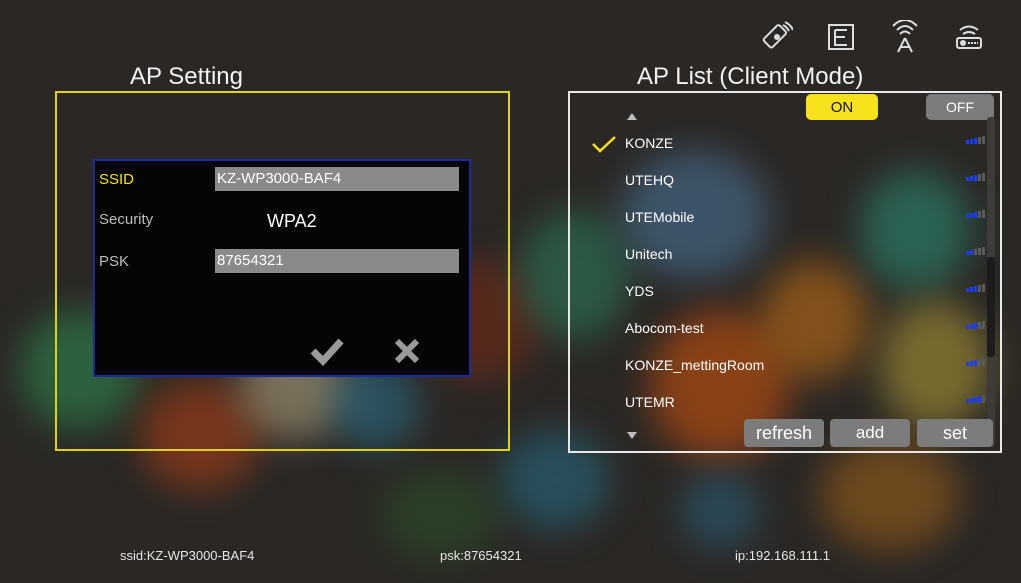 This screenshot has width=1021, height=583. Describe the element at coordinates (337, 179) in the screenshot. I see `ssid-field: KZ-WP3000-BAF4` at that location.